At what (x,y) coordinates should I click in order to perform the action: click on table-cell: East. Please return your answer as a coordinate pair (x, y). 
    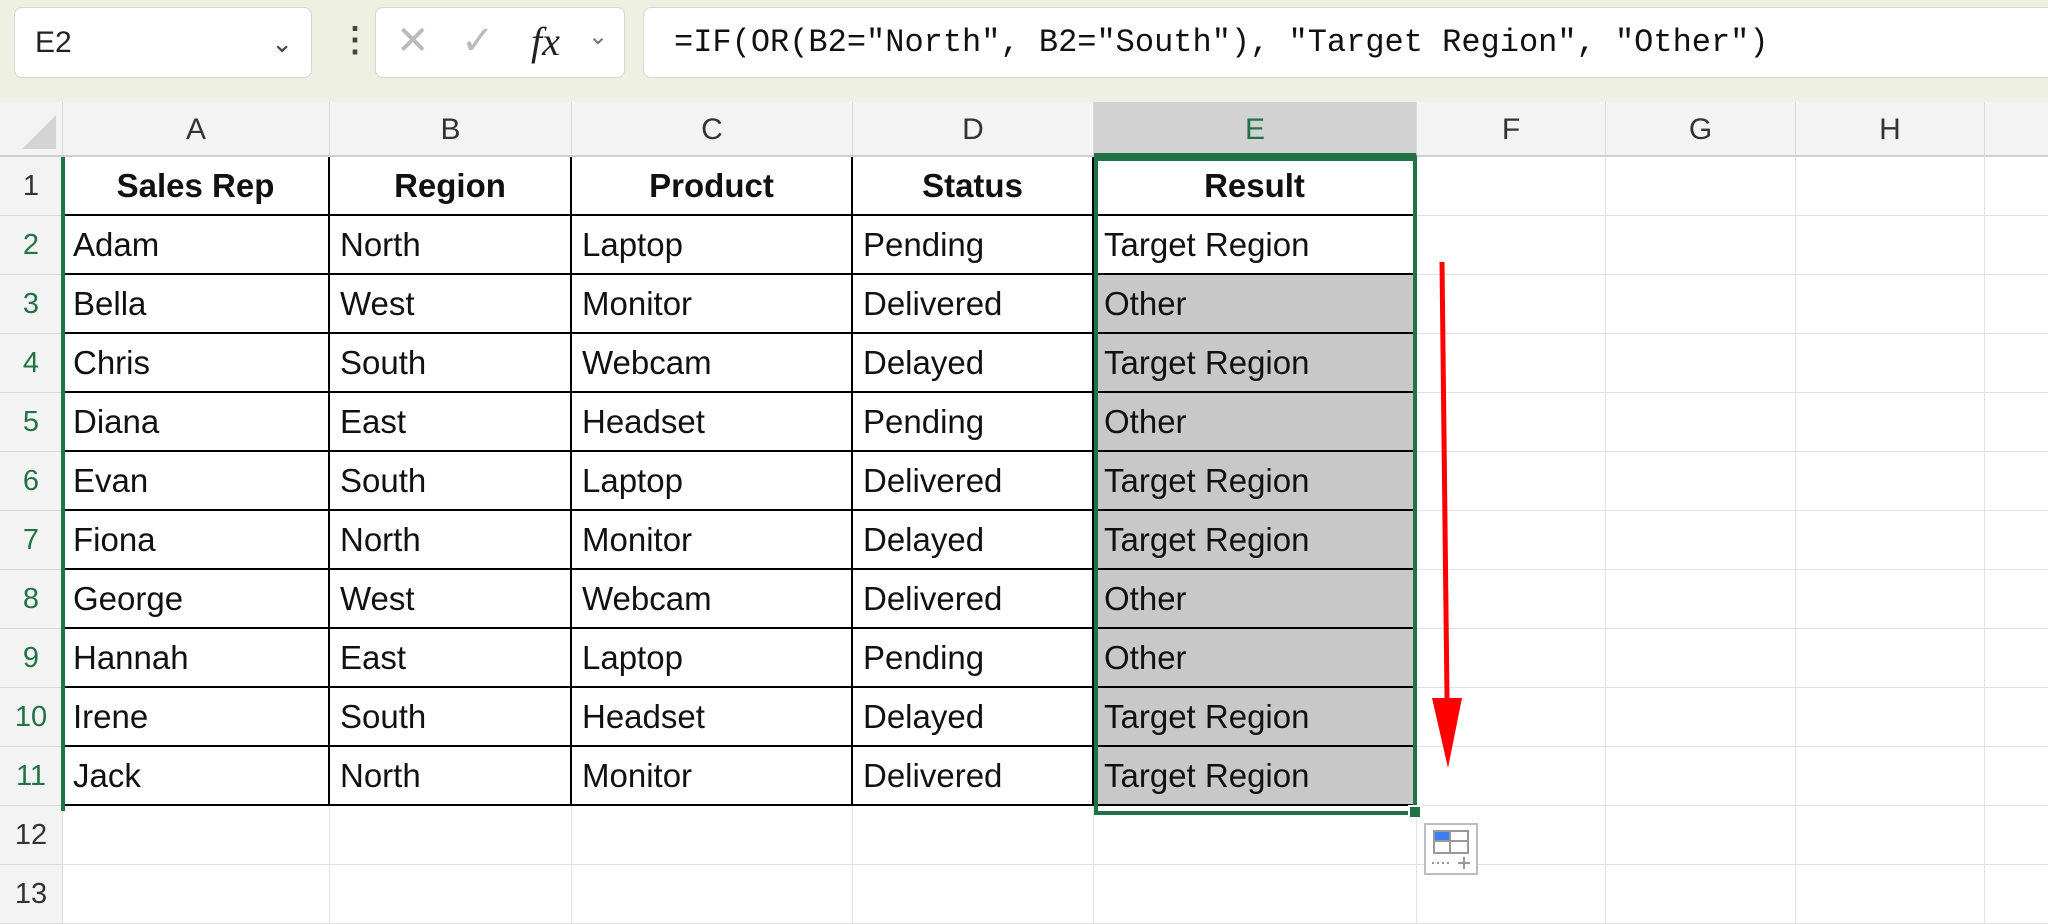
    Looking at the image, I should click on (451, 422).